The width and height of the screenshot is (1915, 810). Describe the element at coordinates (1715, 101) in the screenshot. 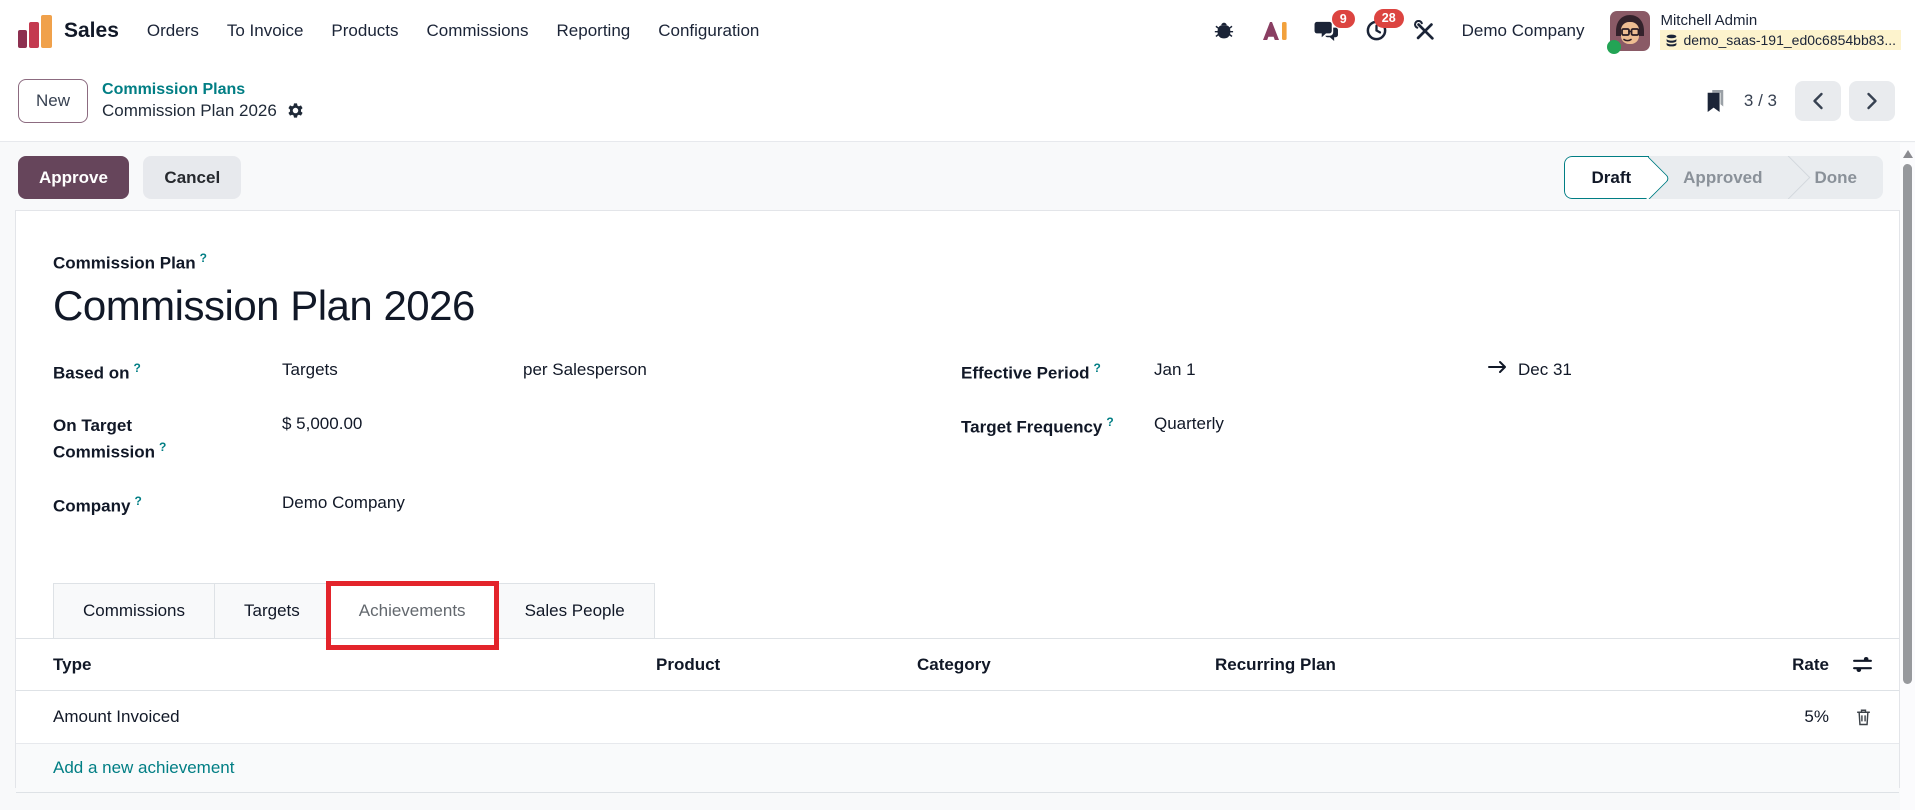

I see `bookmark-icon` at that location.